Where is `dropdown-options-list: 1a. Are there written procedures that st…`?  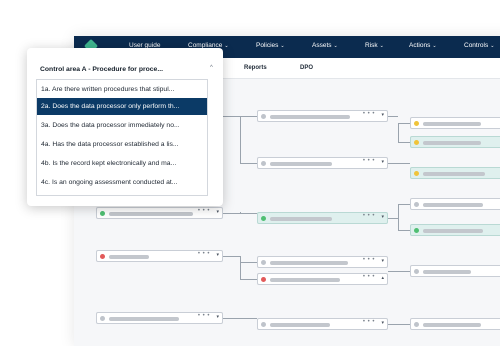
dropdown-options-list: 1a. Are there written procedures that st… is located at coordinates (122, 137).